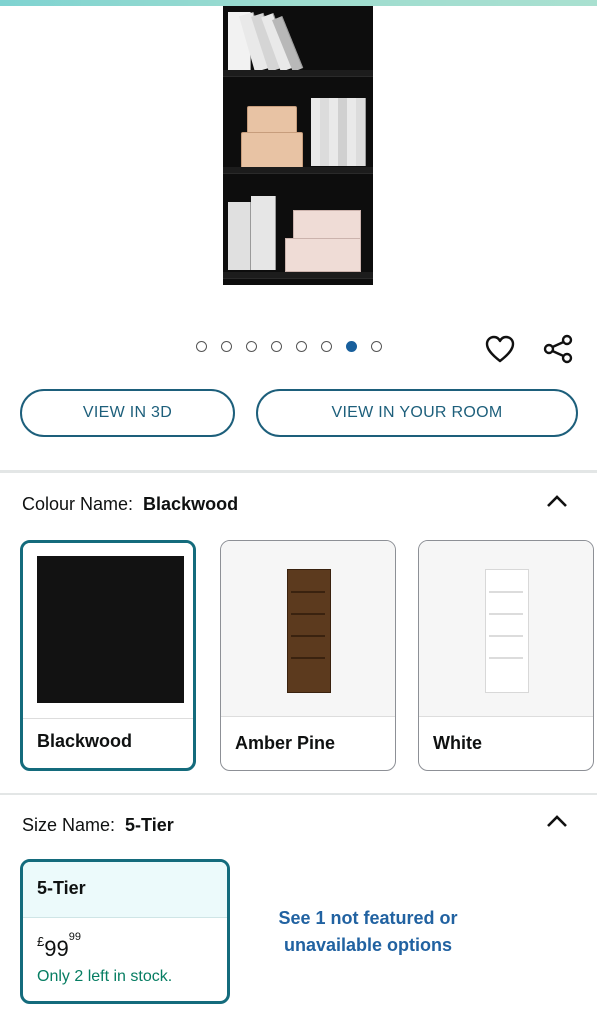 This screenshot has width=597, height=1024. I want to click on size-name-label: Size Name: 5-Tier, so click(98, 825).